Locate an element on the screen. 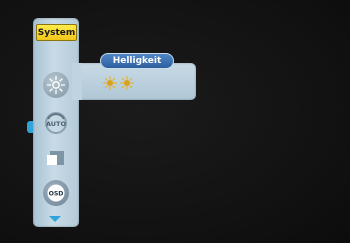 This screenshot has height=243, width=350. brightness-level-indicator is located at coordinates (120, 84).